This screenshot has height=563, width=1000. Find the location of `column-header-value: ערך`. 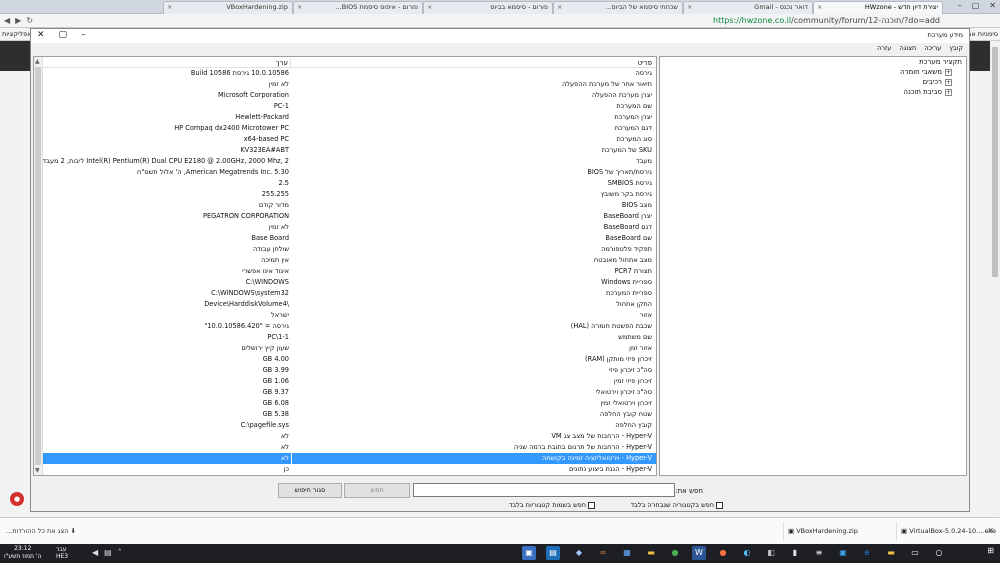

column-header-value: ערך is located at coordinates (167, 63).